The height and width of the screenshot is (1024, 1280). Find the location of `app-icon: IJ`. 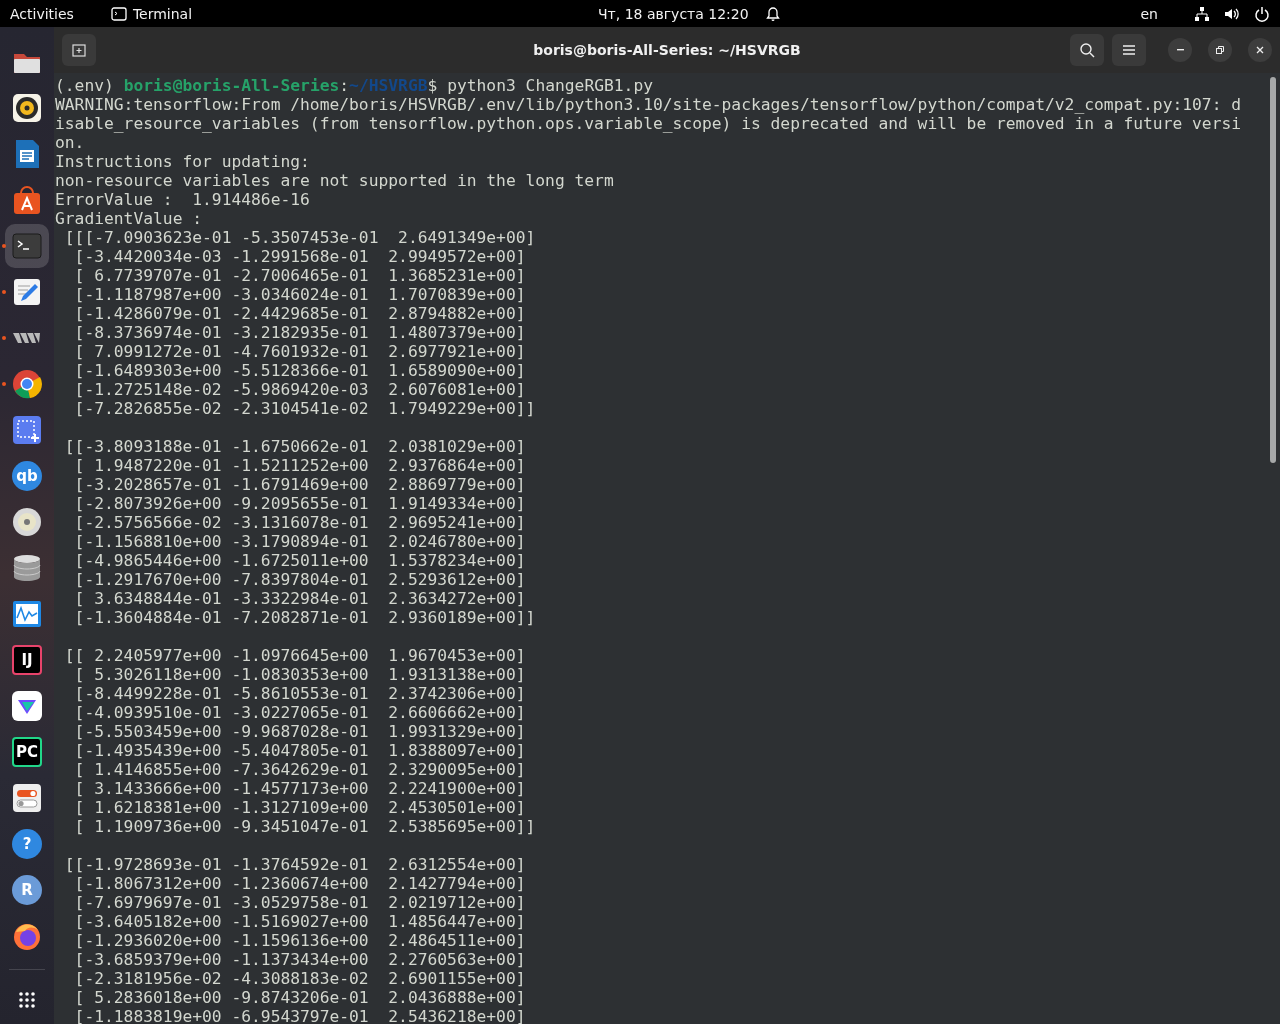

app-icon: IJ is located at coordinates (27, 660).